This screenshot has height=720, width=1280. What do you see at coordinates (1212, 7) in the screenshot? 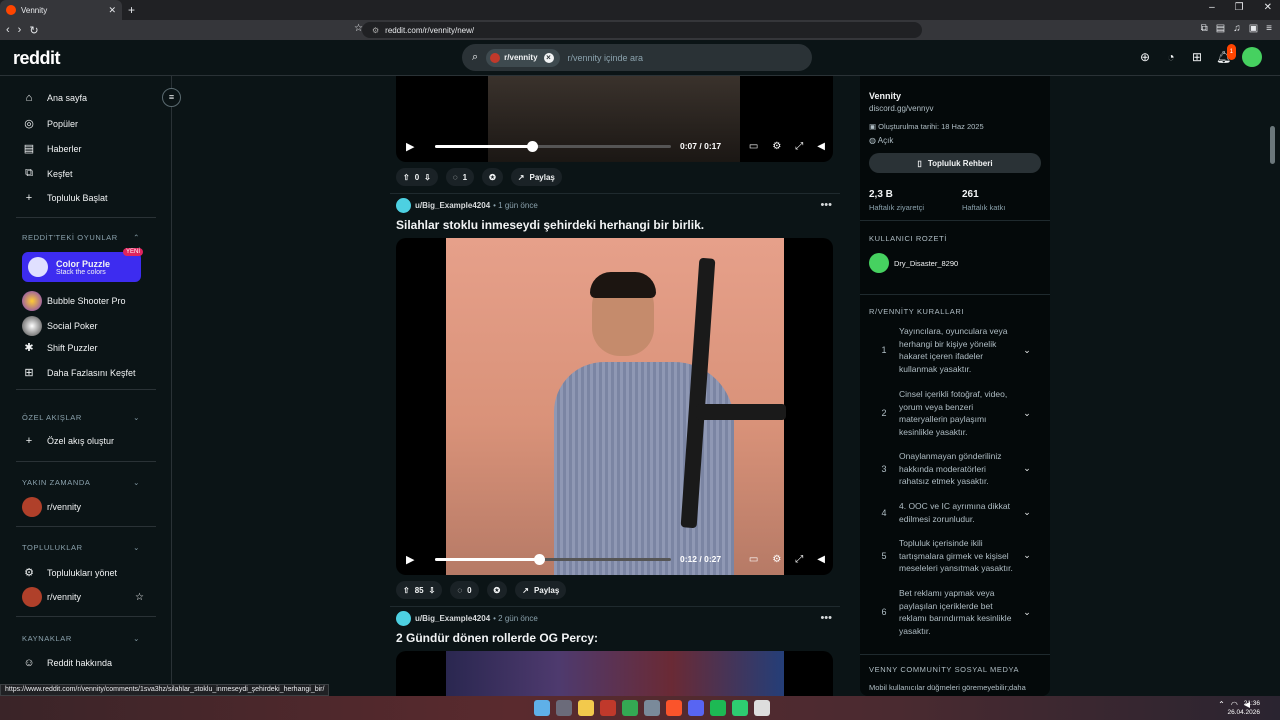
I see `minimize-icon: –` at bounding box center [1212, 7].